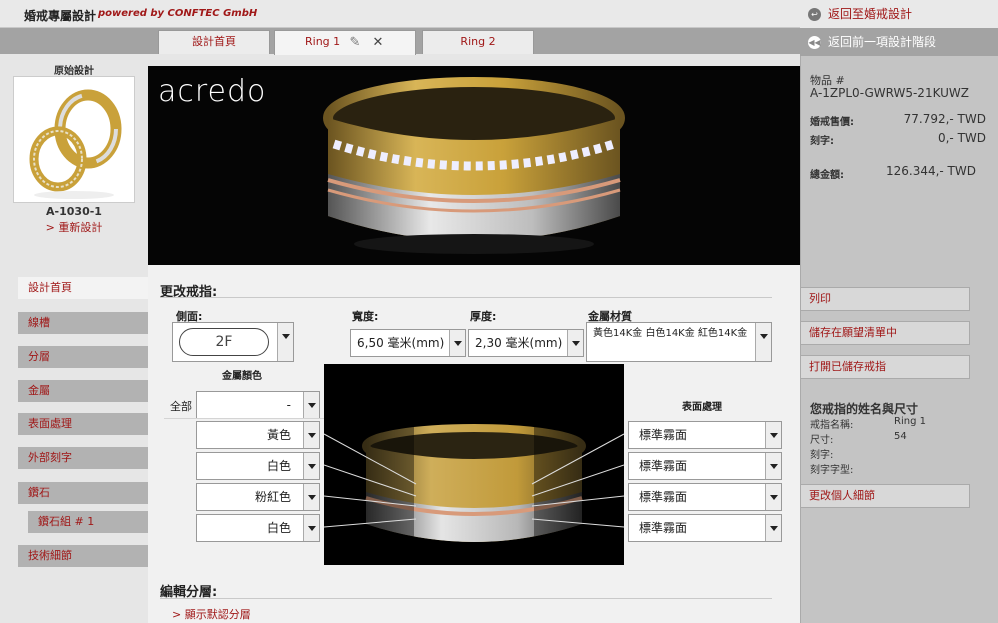 The height and width of the screenshot is (623, 998). What do you see at coordinates (870, 14) in the screenshot?
I see `back-to-design-label: 返回至婚戒設計` at bounding box center [870, 14].